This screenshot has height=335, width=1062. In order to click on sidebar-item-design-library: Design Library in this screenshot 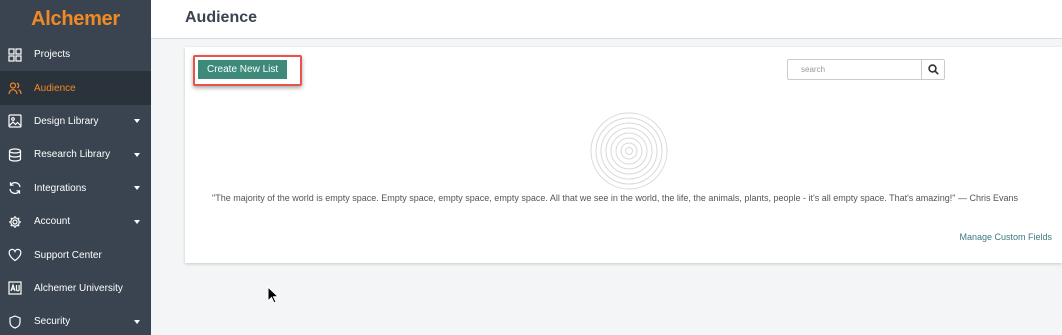, I will do `click(75, 121)`.